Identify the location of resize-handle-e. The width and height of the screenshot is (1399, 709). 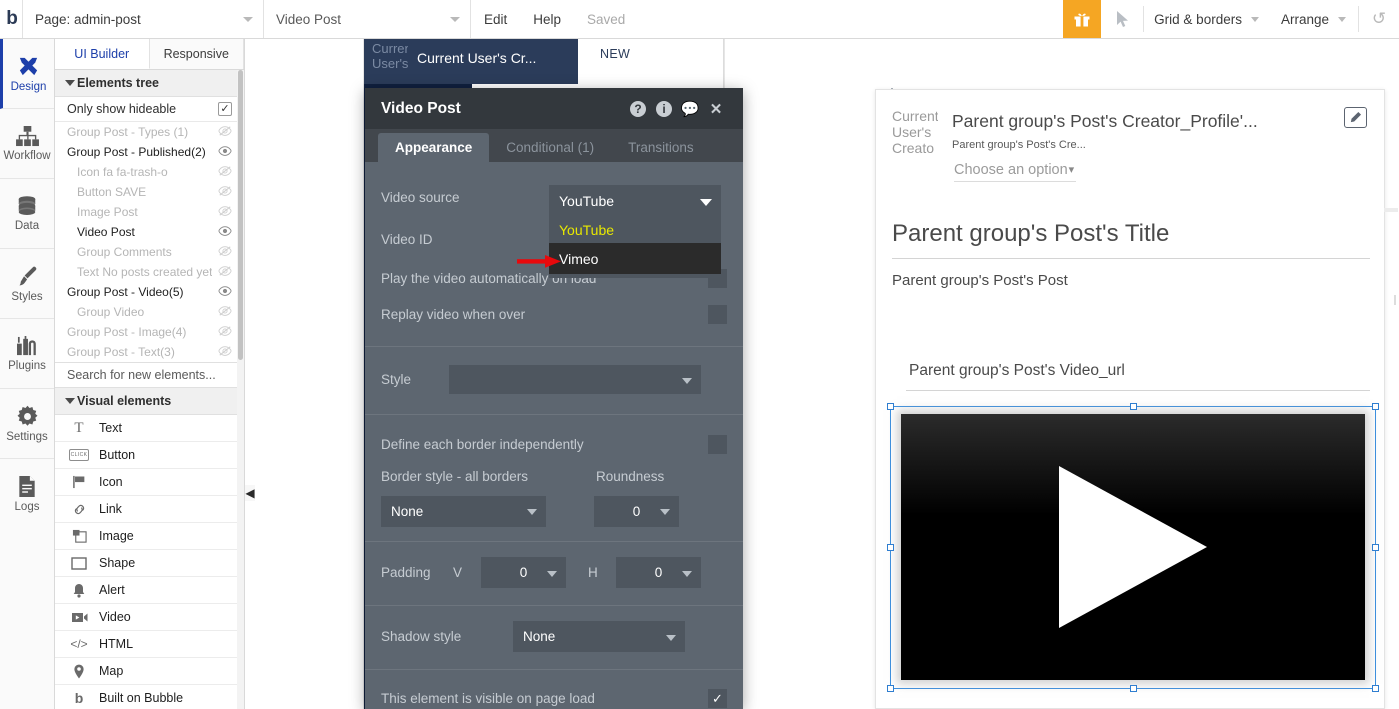
(1375, 547).